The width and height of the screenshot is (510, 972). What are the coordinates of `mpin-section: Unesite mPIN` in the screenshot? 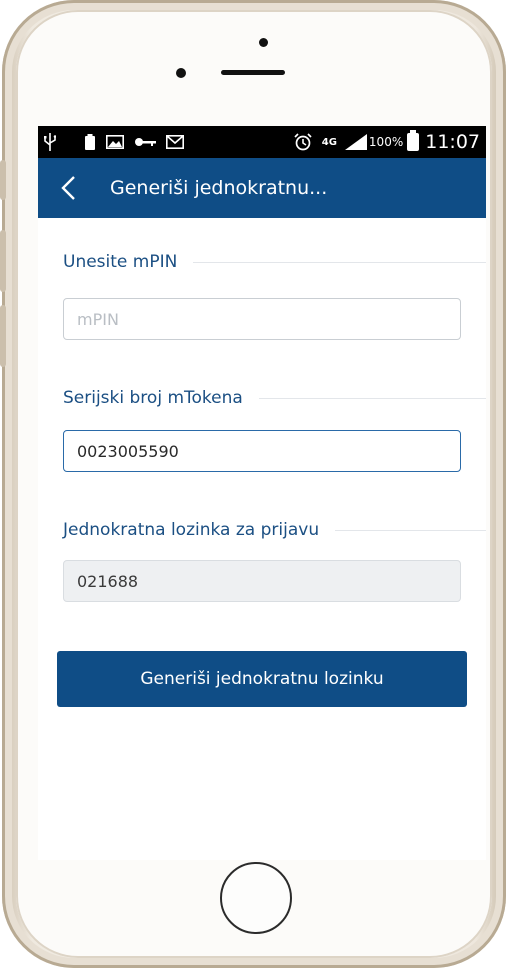 It's located at (274, 262).